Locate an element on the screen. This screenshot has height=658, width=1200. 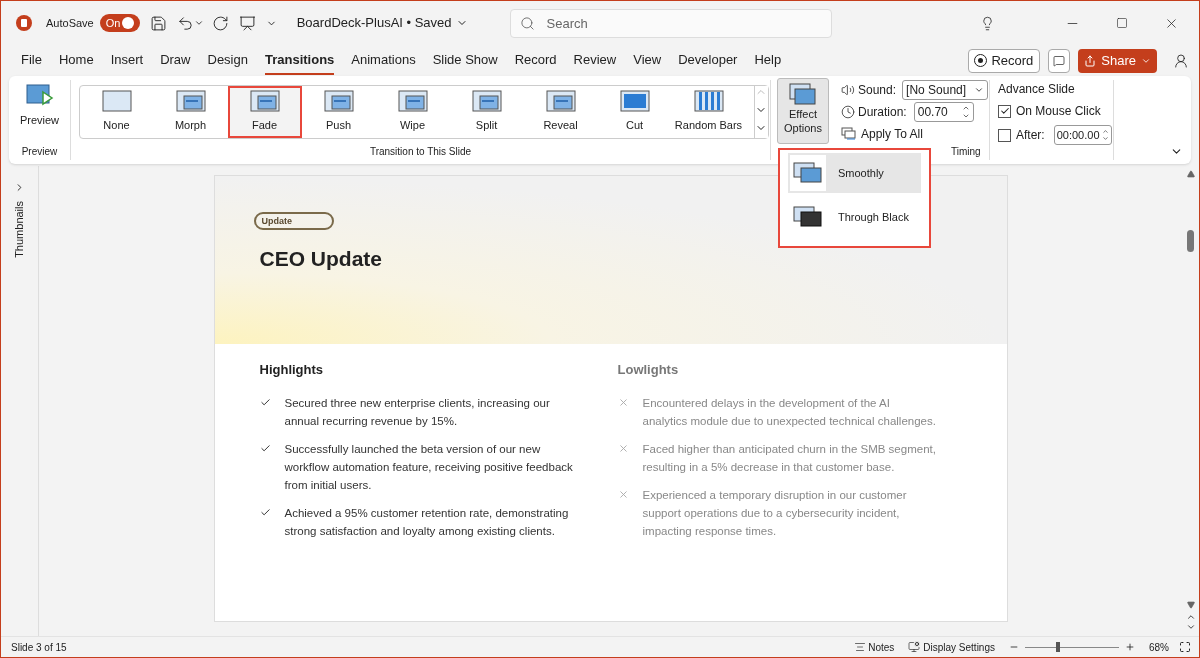
after-time-field: 00:00.00 is located at coordinates (1082, 135).